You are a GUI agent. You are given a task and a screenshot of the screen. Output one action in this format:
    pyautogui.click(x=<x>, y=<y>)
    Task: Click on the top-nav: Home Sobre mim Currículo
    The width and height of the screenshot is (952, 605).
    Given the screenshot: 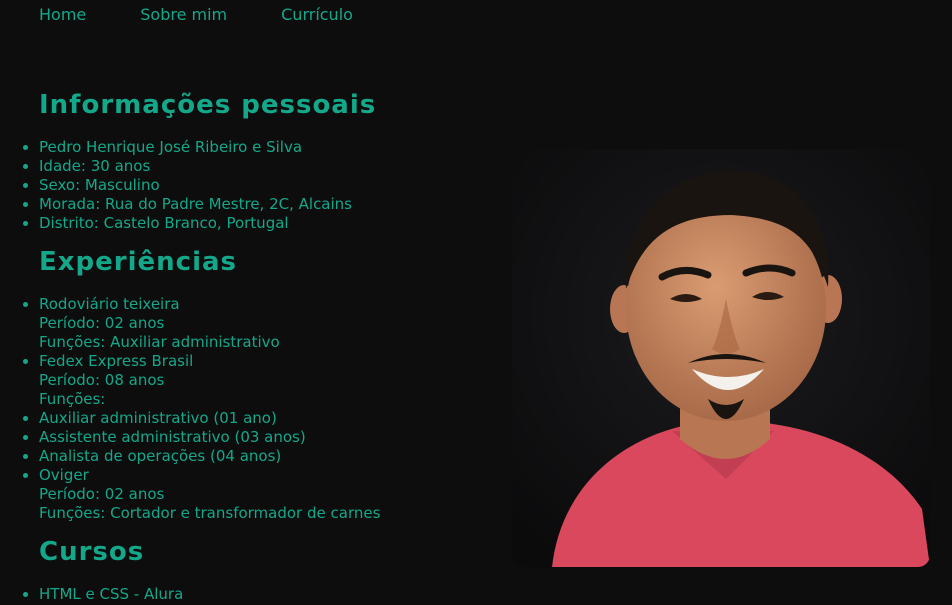 What is the action you would take?
    pyautogui.click(x=196, y=15)
    